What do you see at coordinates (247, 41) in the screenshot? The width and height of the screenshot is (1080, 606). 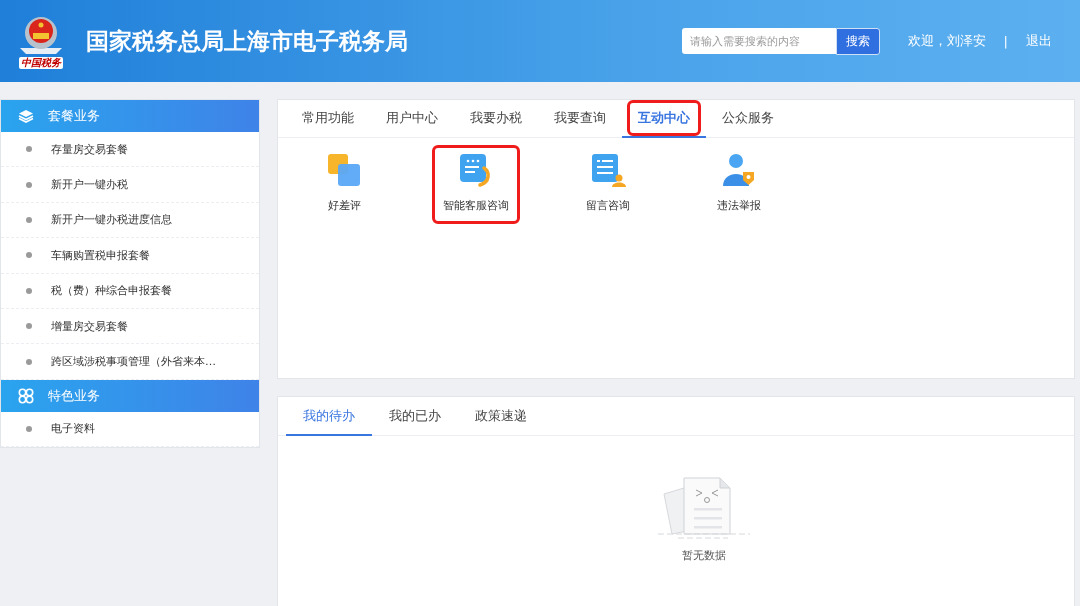 I see `site-title: 国家税务总局上海市电子税务局` at bounding box center [247, 41].